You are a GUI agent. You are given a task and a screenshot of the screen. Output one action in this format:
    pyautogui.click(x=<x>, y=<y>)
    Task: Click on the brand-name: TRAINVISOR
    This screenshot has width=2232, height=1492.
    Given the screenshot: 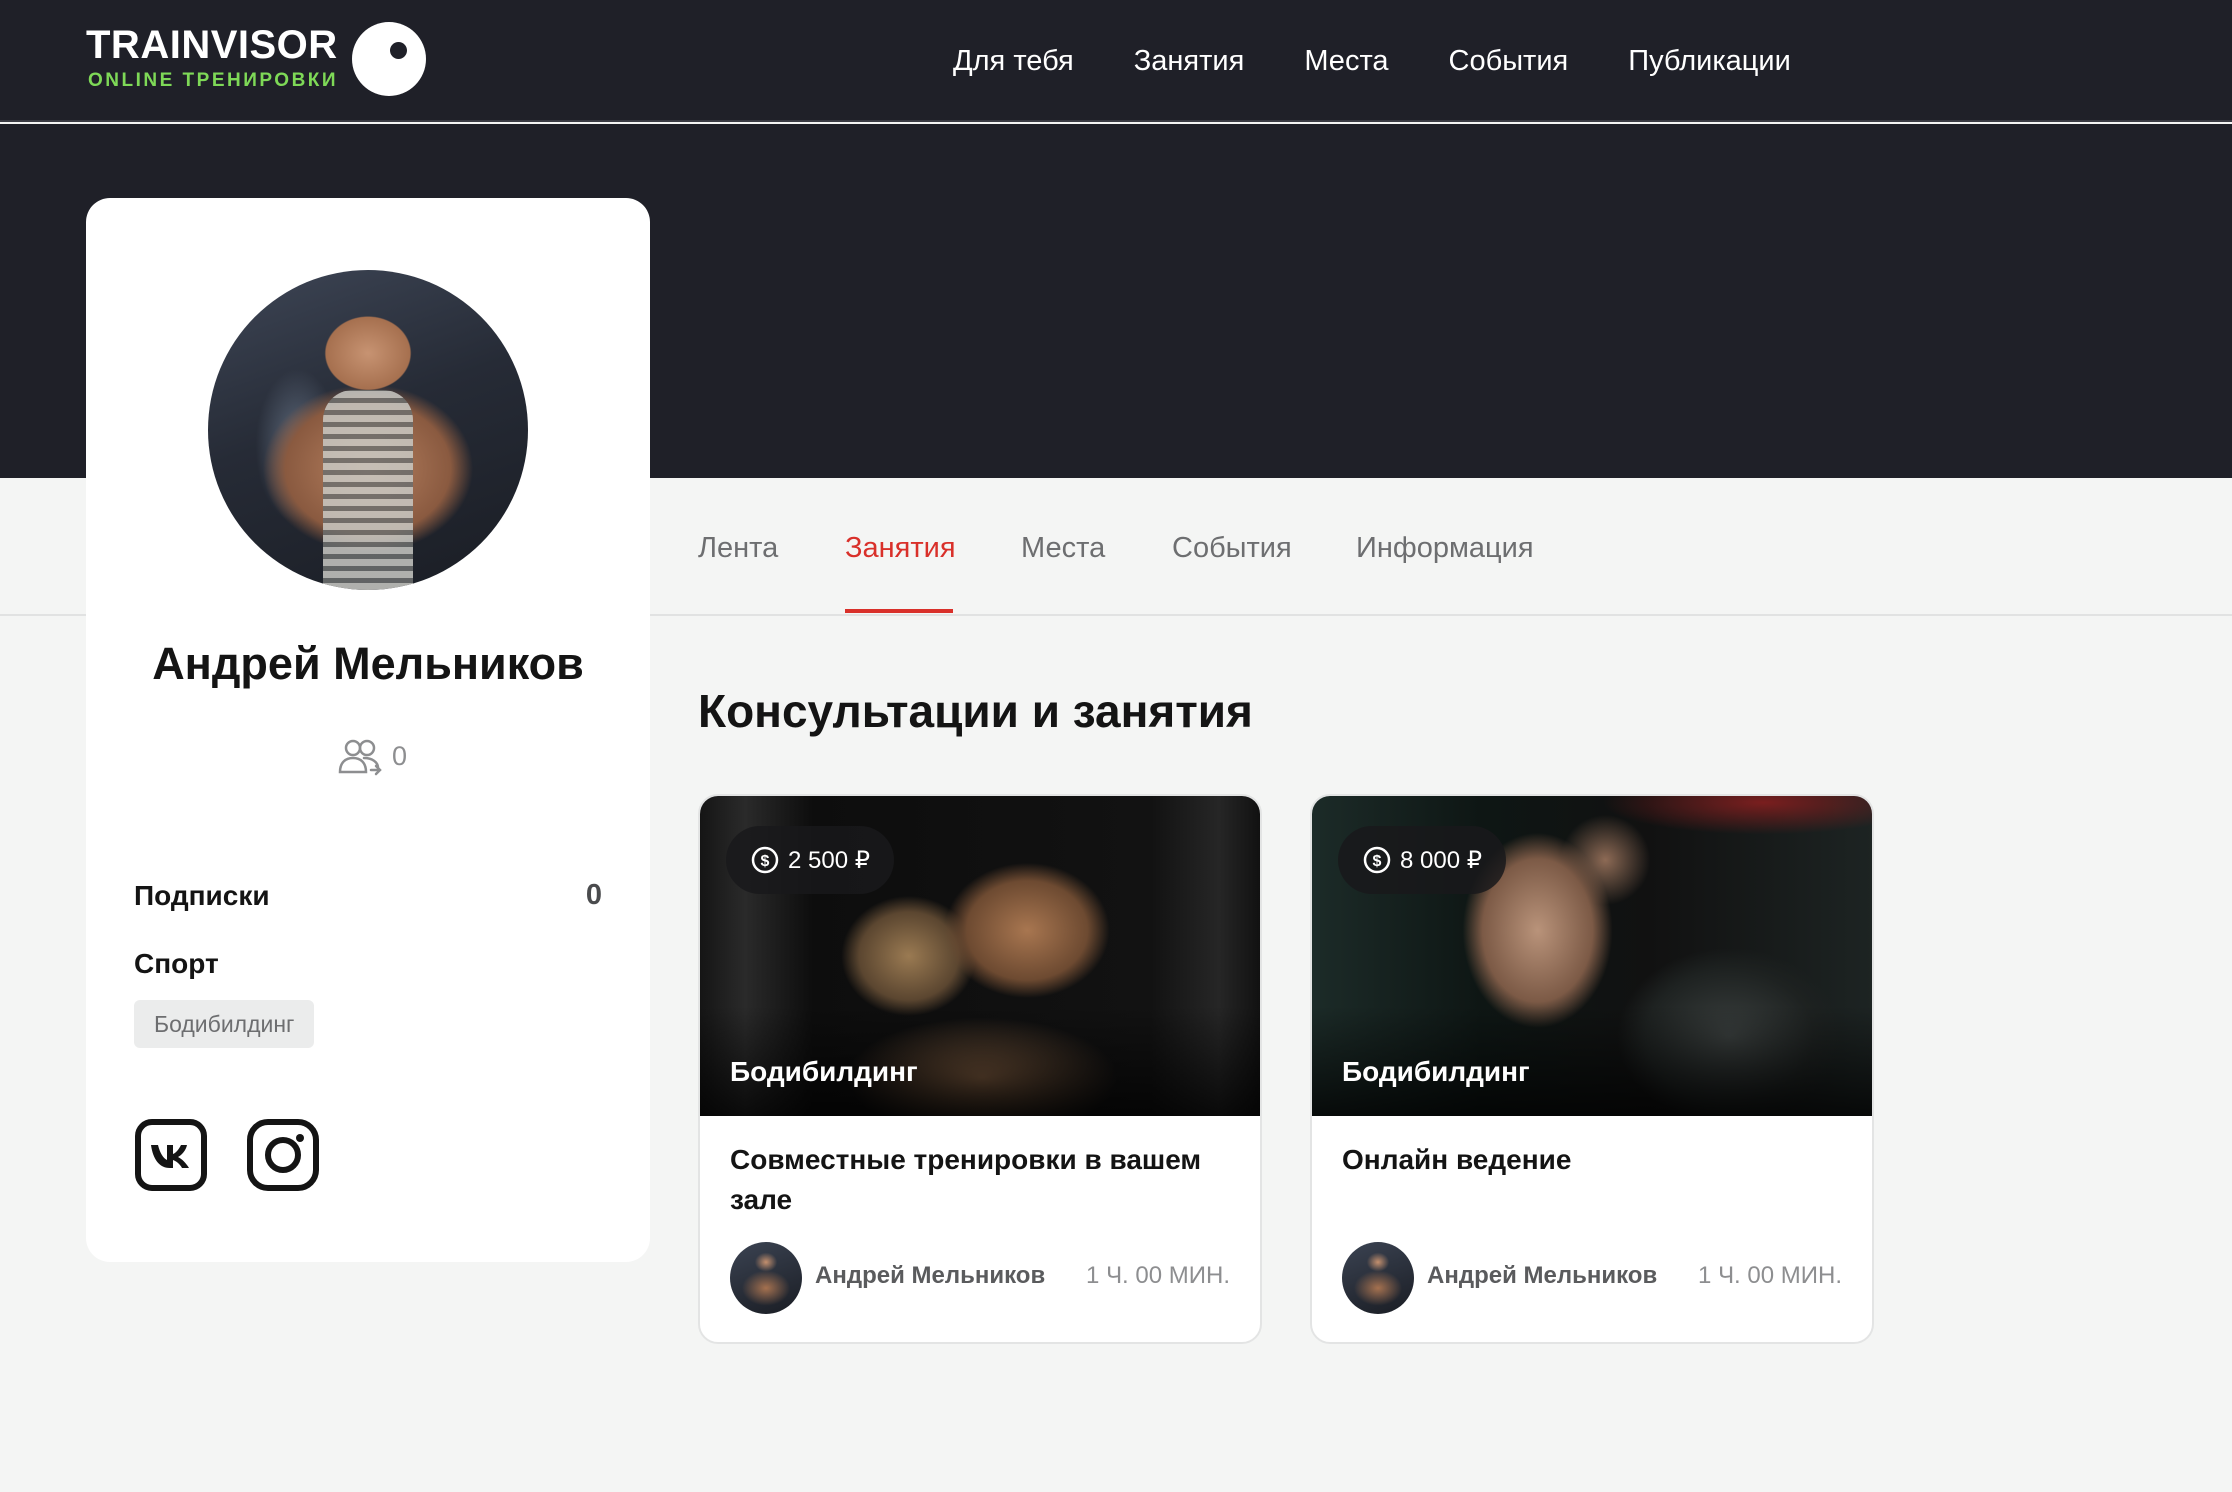 What is the action you would take?
    pyautogui.click(x=212, y=45)
    